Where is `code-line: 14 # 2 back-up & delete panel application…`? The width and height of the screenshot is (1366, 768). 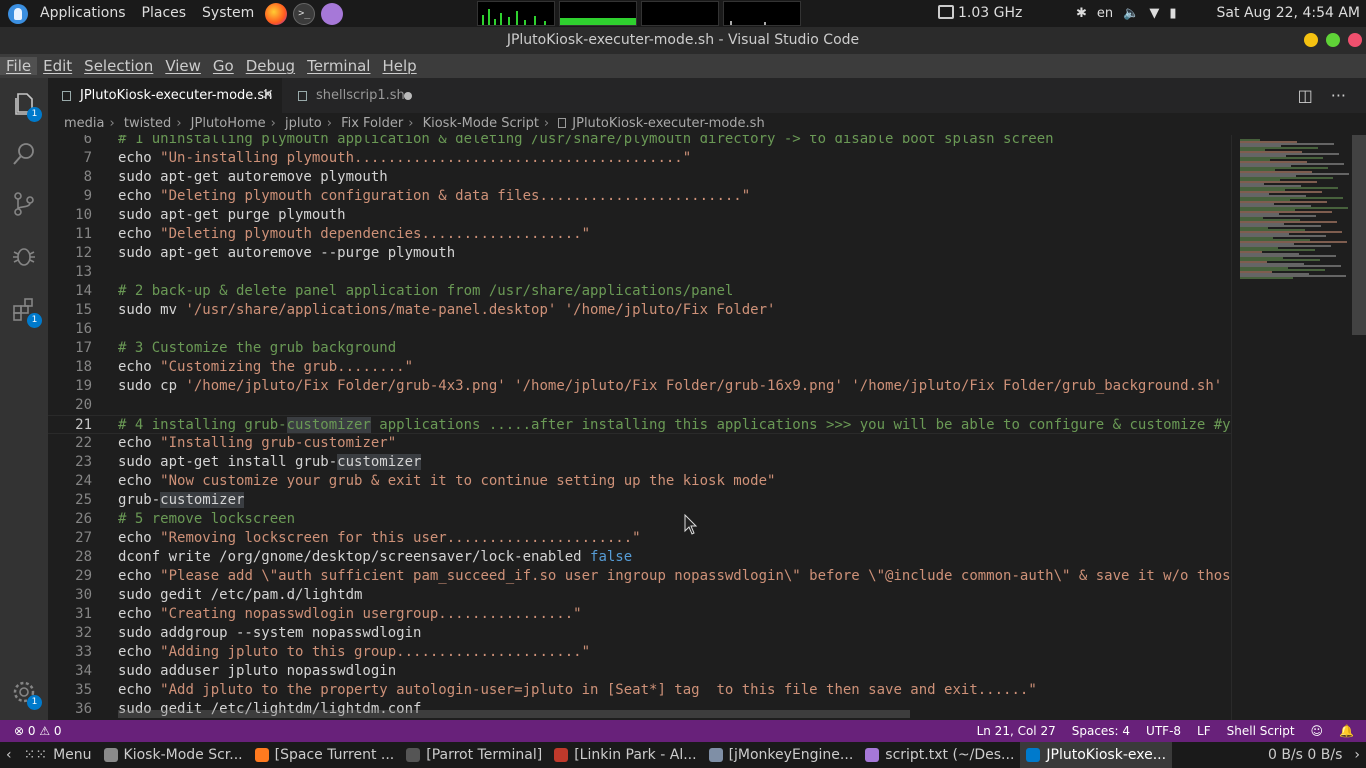 code-line: 14 # 2 back-up & delete panel application… is located at coordinates (639, 291).